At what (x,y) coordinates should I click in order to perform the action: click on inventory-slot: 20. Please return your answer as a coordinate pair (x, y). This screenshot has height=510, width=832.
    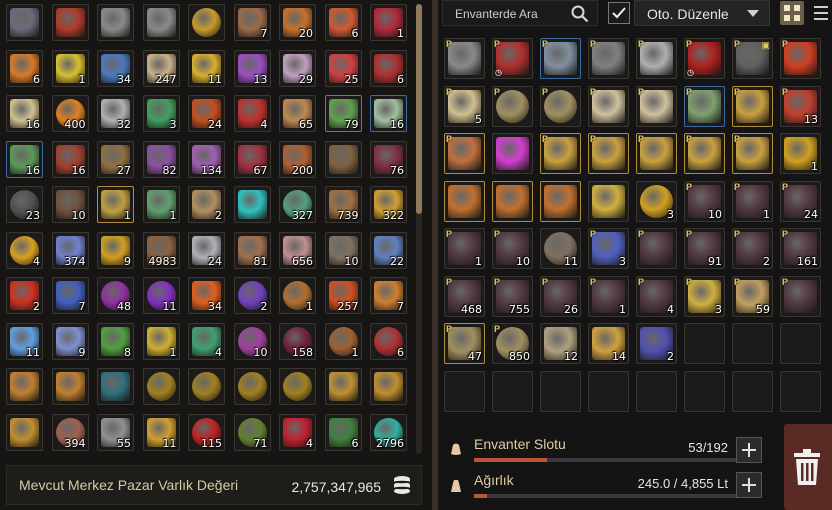
    Looking at the image, I should click on (297, 22).